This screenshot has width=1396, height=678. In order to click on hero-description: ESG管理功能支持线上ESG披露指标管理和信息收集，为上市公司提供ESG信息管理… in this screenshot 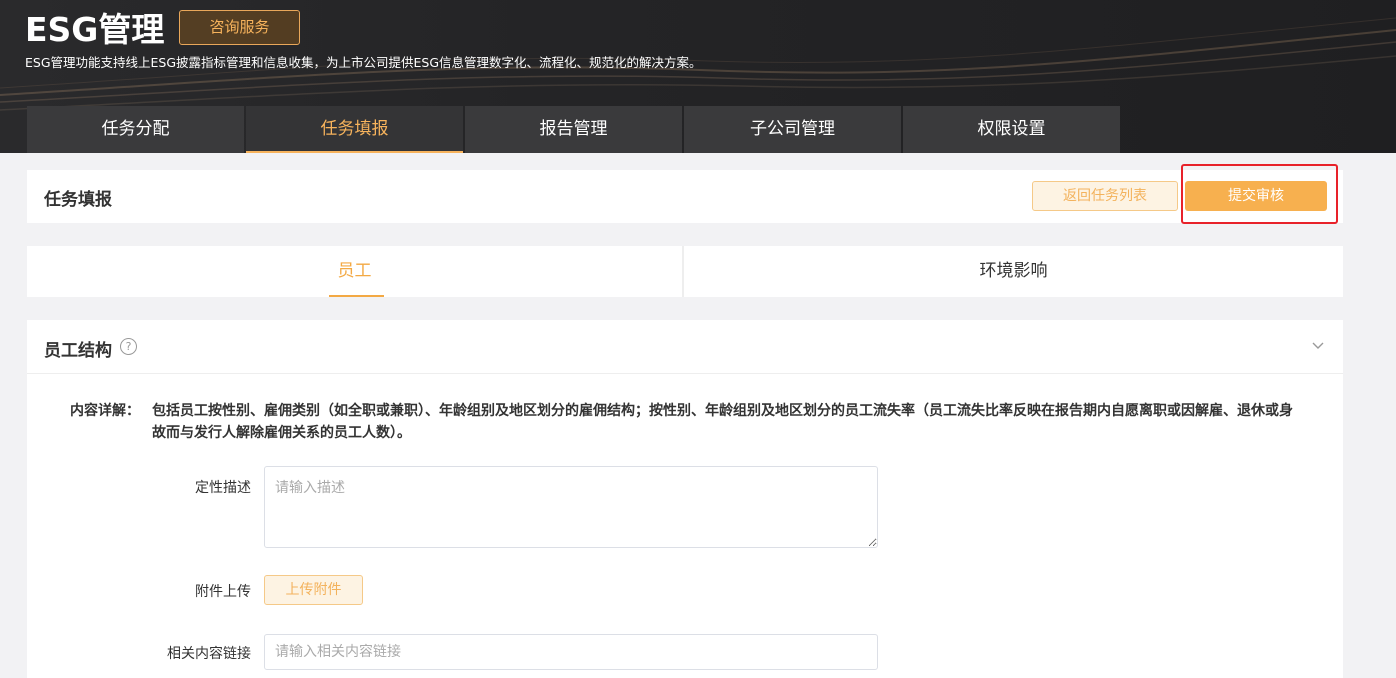, I will do `click(363, 62)`.